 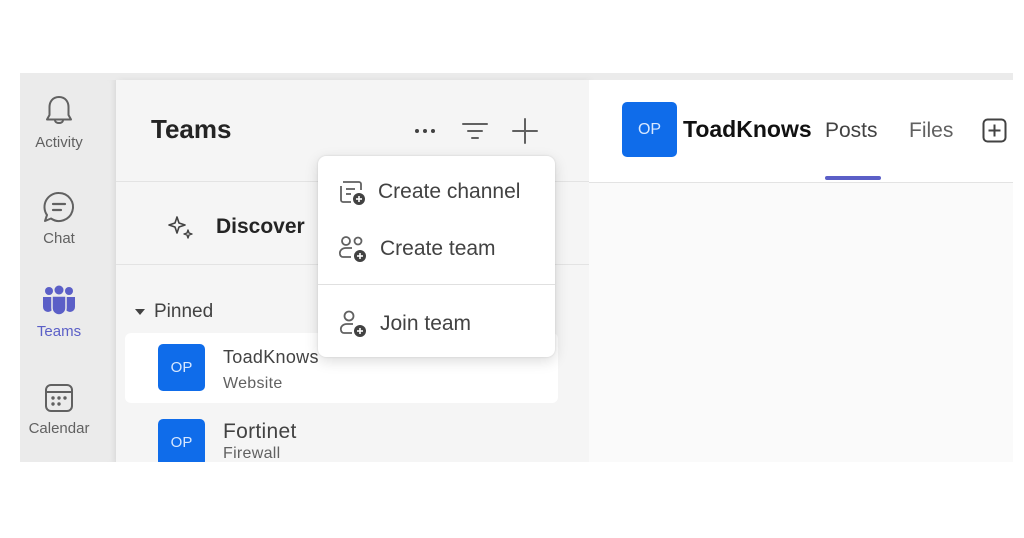 I want to click on create-team-icon, so click(x=352, y=249).